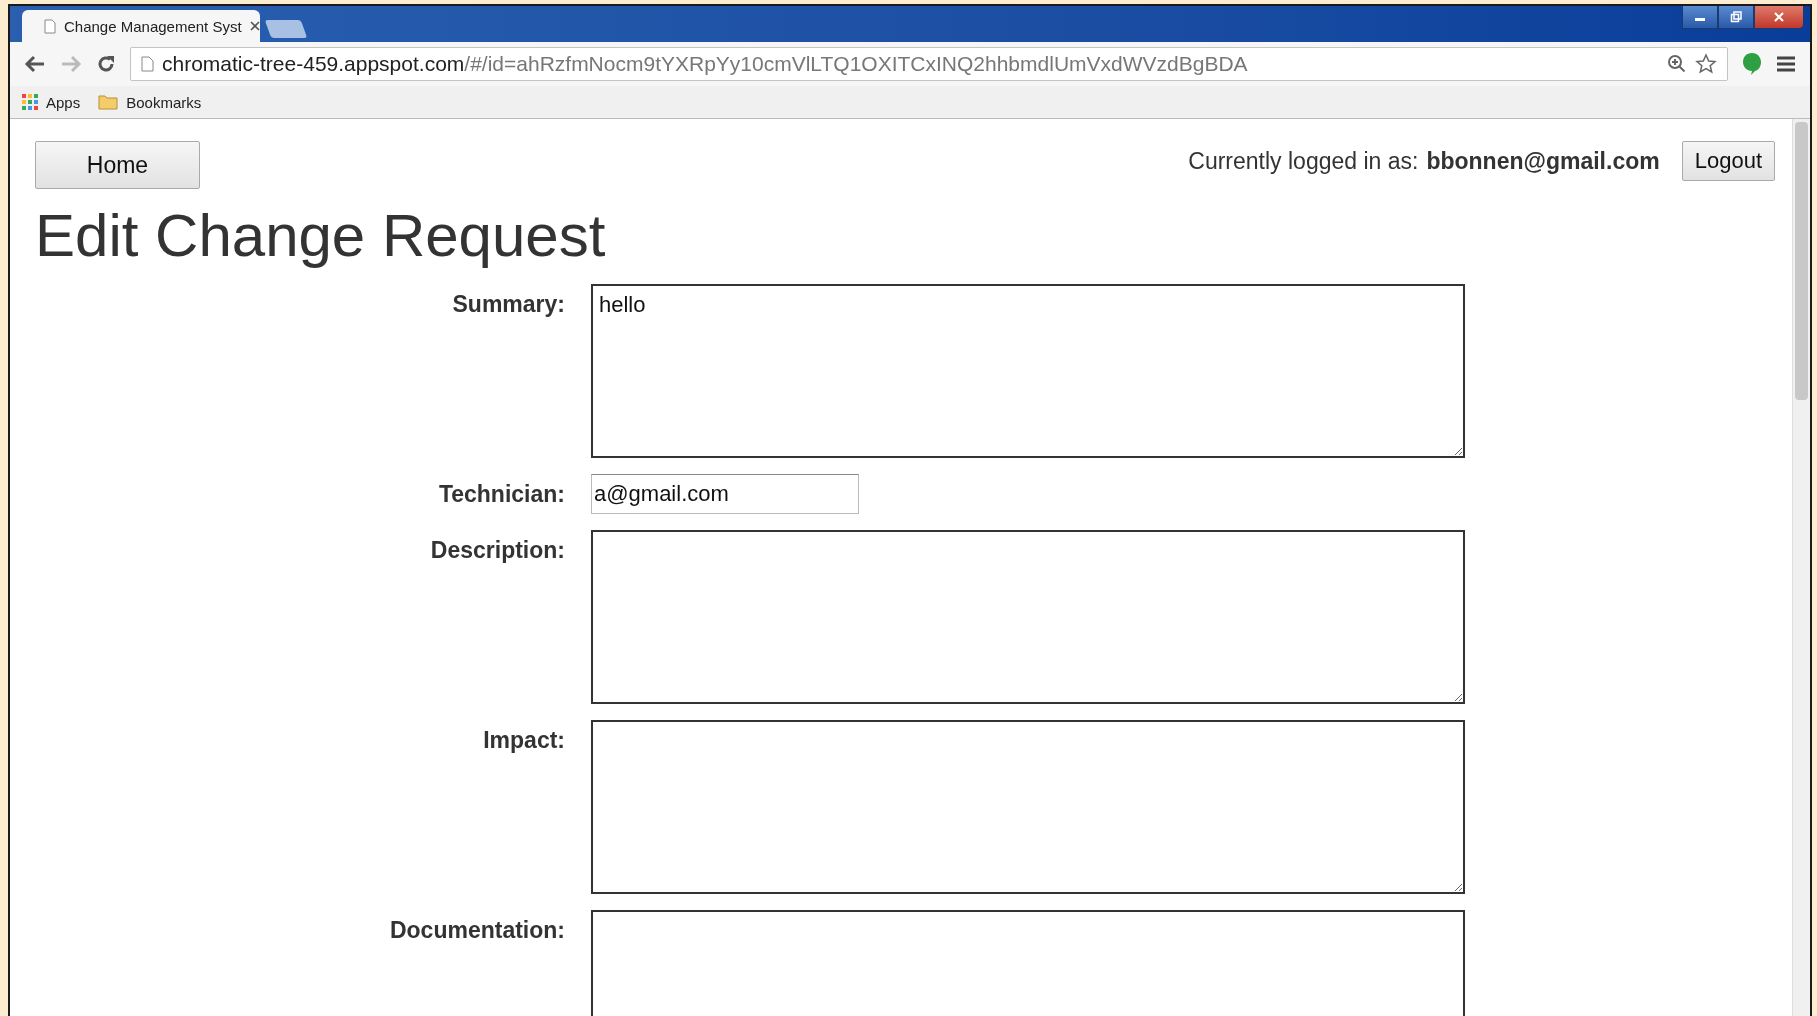 The width and height of the screenshot is (1817, 1016). What do you see at coordinates (508, 304) in the screenshot?
I see `field-label: Summary:` at bounding box center [508, 304].